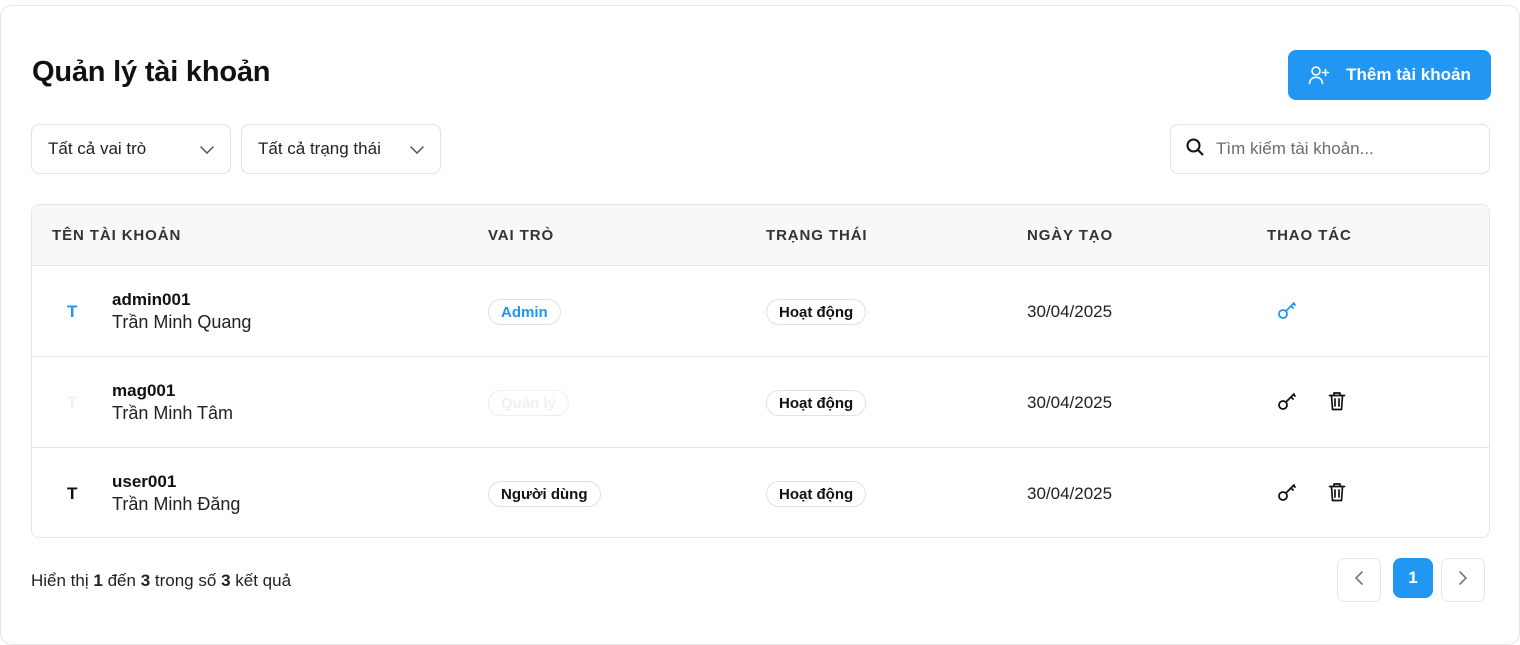  I want to click on role-badge: Admin, so click(524, 312).